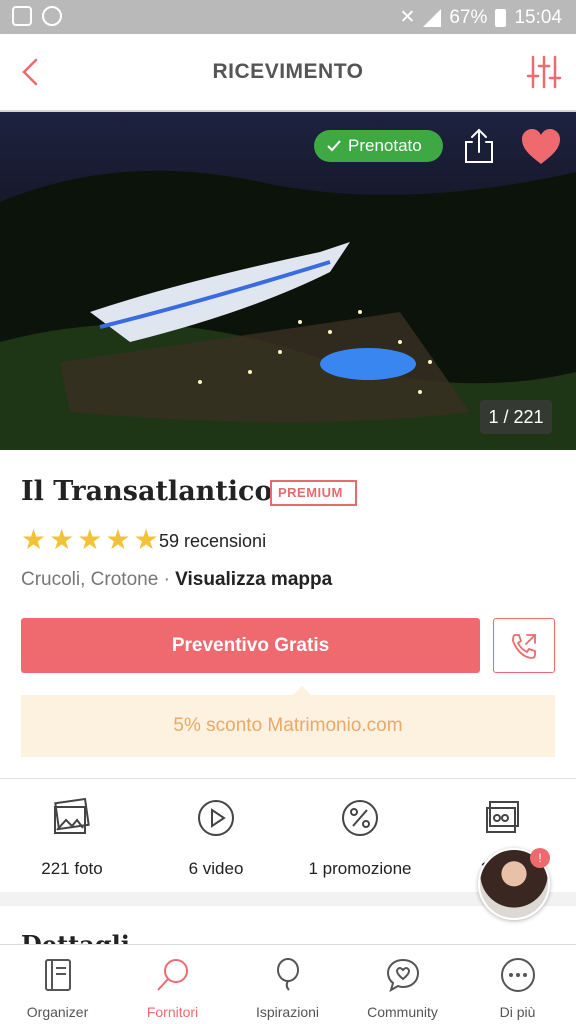 The image size is (576, 1024). What do you see at coordinates (287, 974) in the screenshot?
I see `balloon-icon` at bounding box center [287, 974].